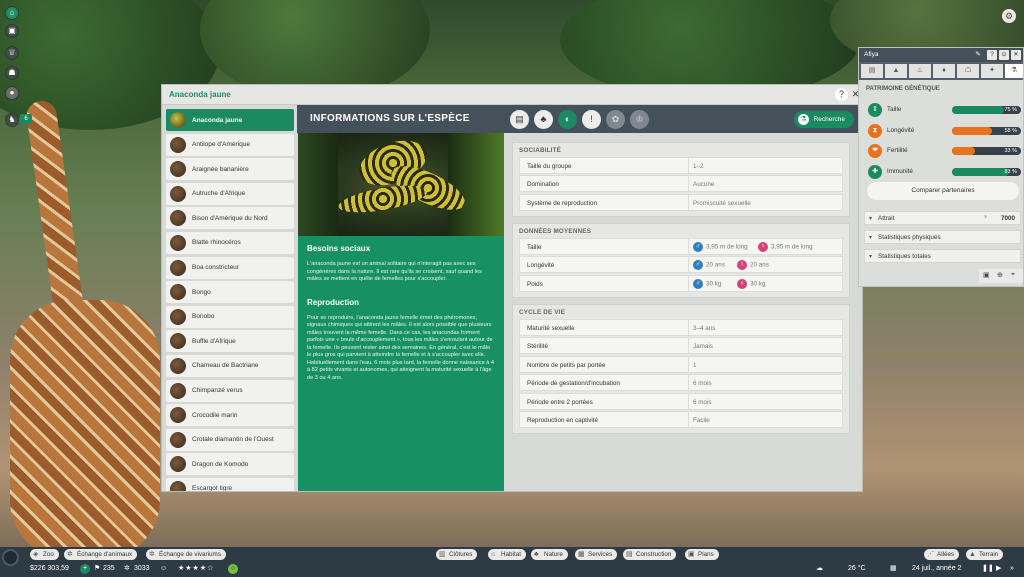 The width and height of the screenshot is (1024, 577). I want to click on animal-name: Boa constricteur, so click(215, 268).